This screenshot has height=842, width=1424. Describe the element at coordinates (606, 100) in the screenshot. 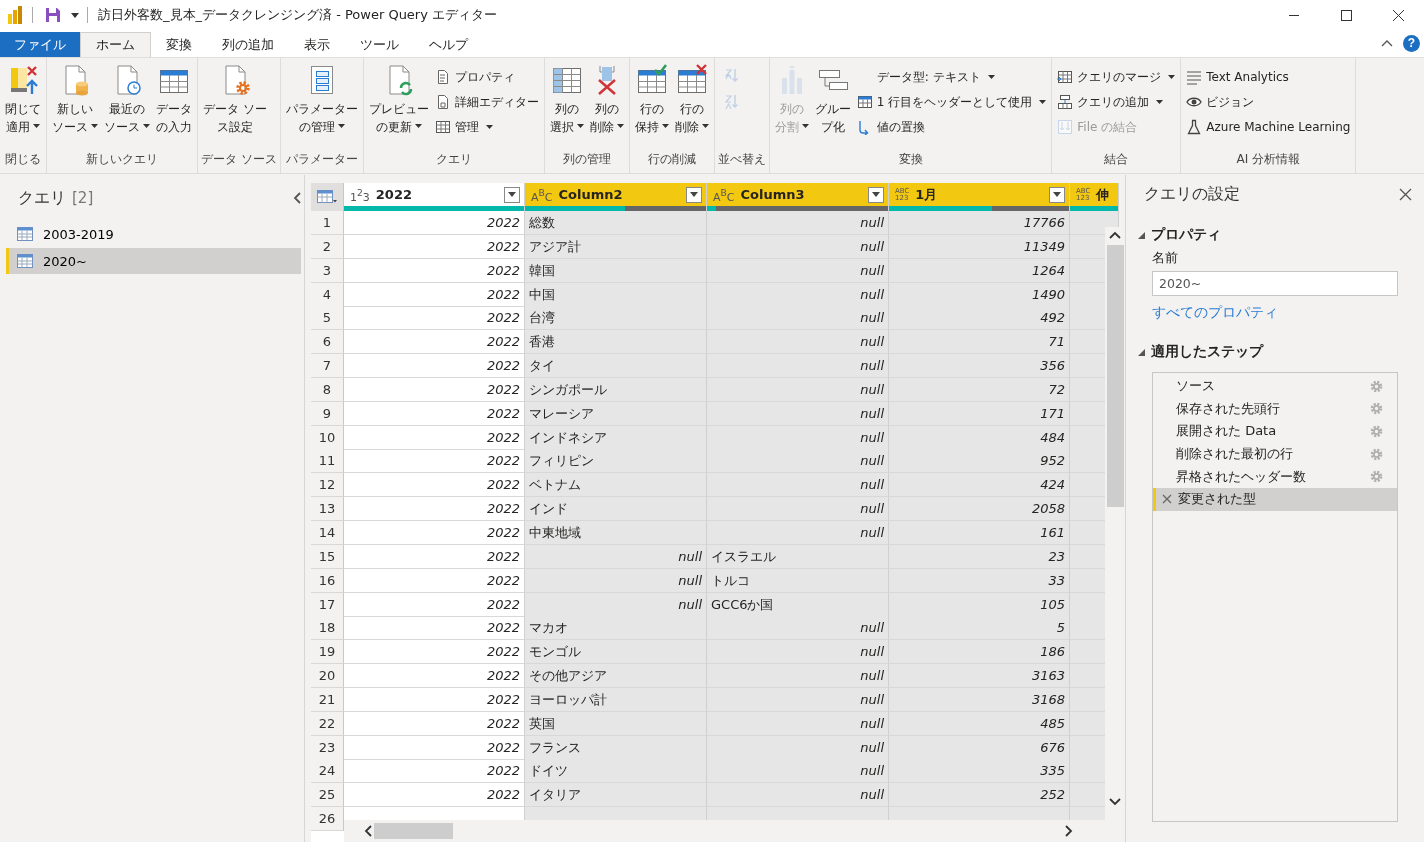

I see `ribbon-button: 列の 削除` at that location.